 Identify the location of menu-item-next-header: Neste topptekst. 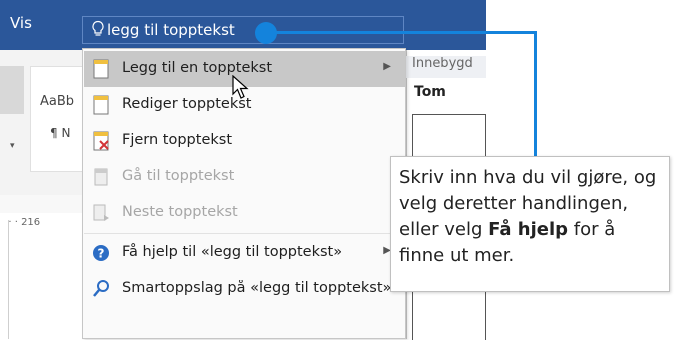
(244, 213).